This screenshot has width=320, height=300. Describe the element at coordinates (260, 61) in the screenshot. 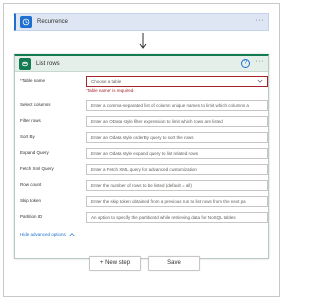

I see `list-rows-more-options-icon: ···` at that location.